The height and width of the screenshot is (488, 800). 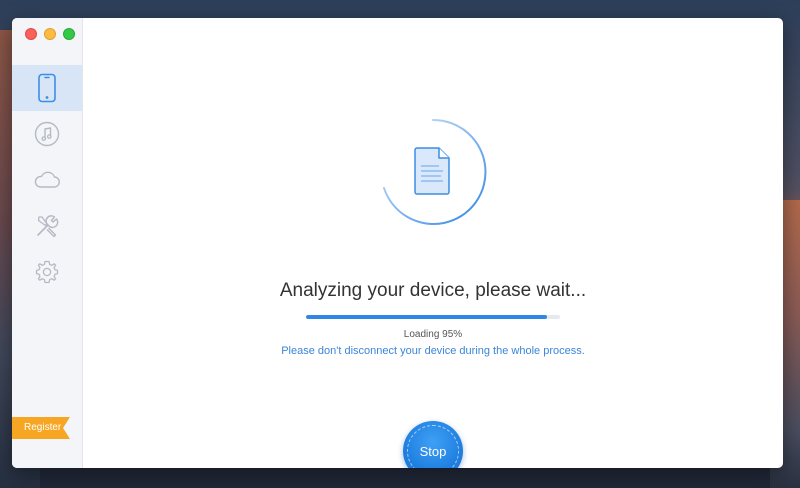 I want to click on cloud-icon, so click(x=47, y=179).